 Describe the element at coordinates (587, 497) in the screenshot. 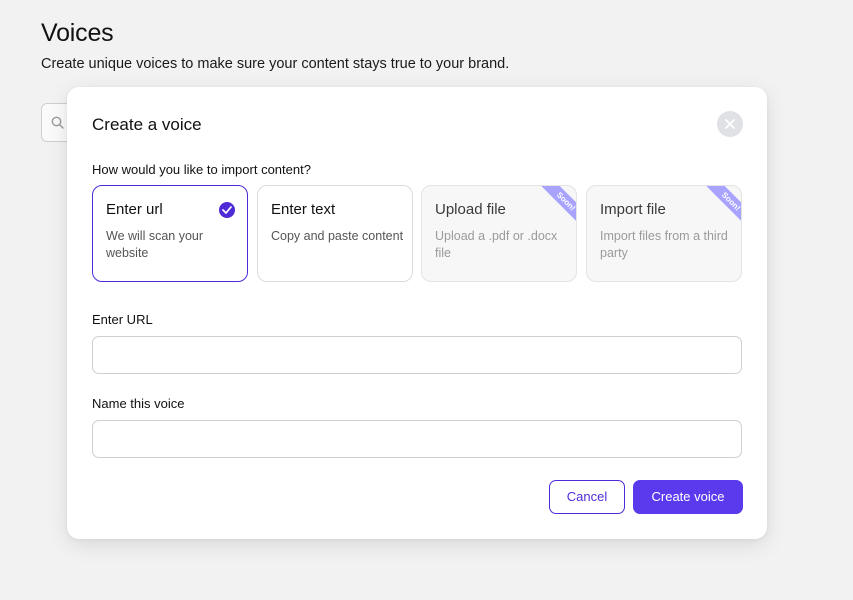

I see `cancel-button: Cancel` at that location.